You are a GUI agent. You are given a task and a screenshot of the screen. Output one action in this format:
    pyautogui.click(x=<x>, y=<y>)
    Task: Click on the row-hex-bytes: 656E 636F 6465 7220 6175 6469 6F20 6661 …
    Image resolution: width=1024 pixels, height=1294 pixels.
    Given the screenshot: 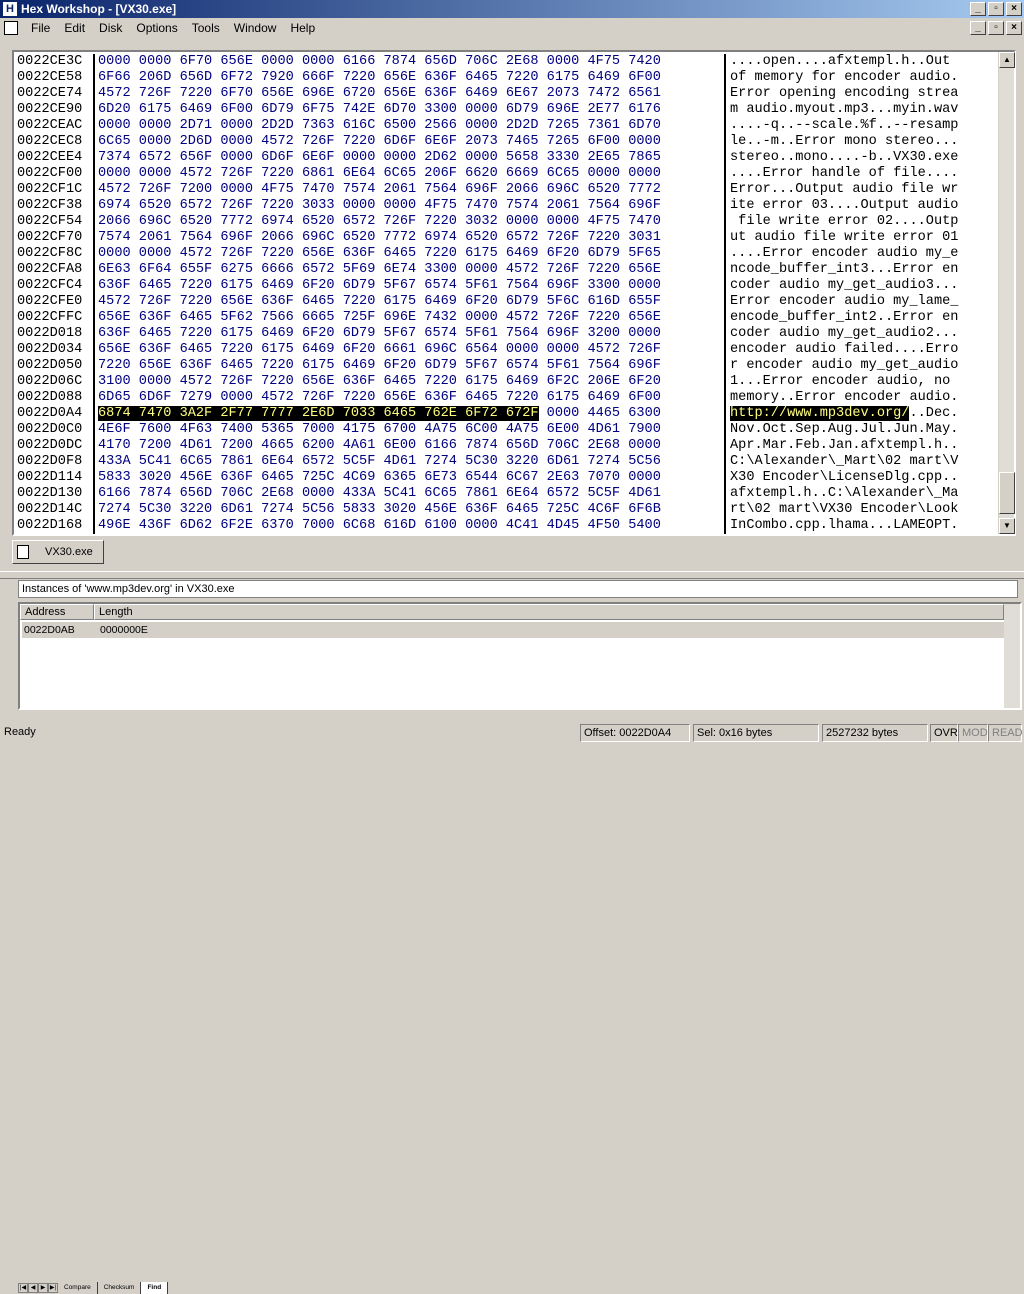 What is the action you would take?
    pyautogui.click(x=411, y=350)
    